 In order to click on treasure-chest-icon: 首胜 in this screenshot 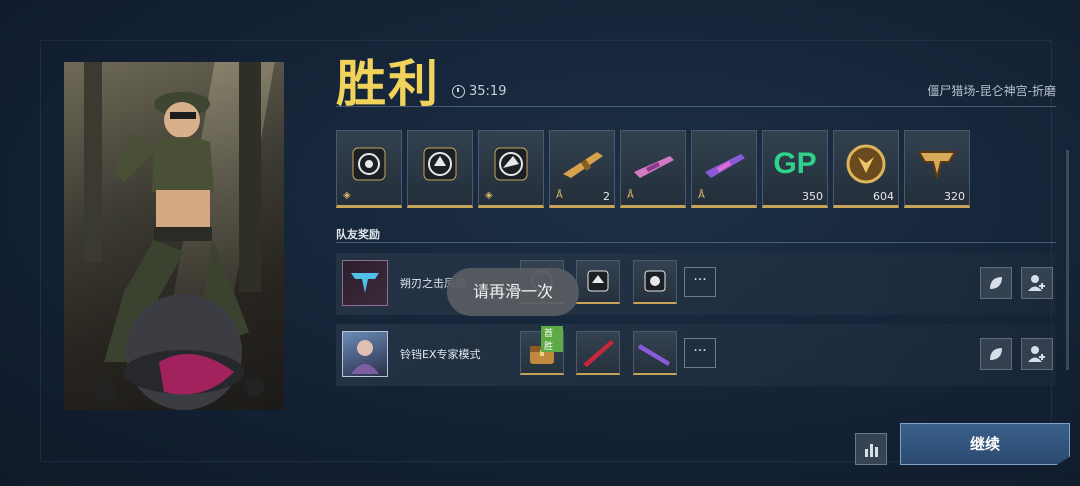, I will do `click(542, 350)`.